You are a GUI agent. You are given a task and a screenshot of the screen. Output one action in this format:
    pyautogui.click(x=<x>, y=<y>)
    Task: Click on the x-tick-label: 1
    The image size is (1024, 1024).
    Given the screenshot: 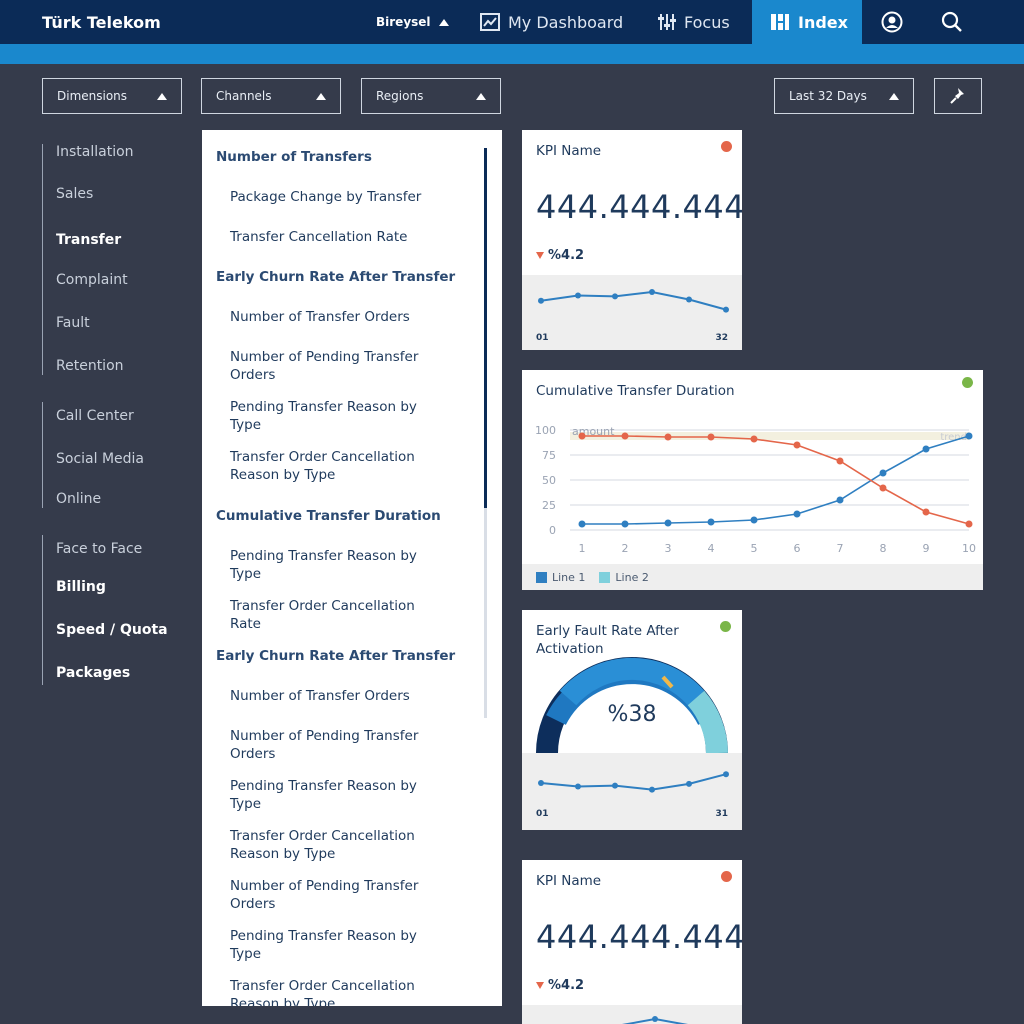 What is the action you would take?
    pyautogui.click(x=582, y=548)
    